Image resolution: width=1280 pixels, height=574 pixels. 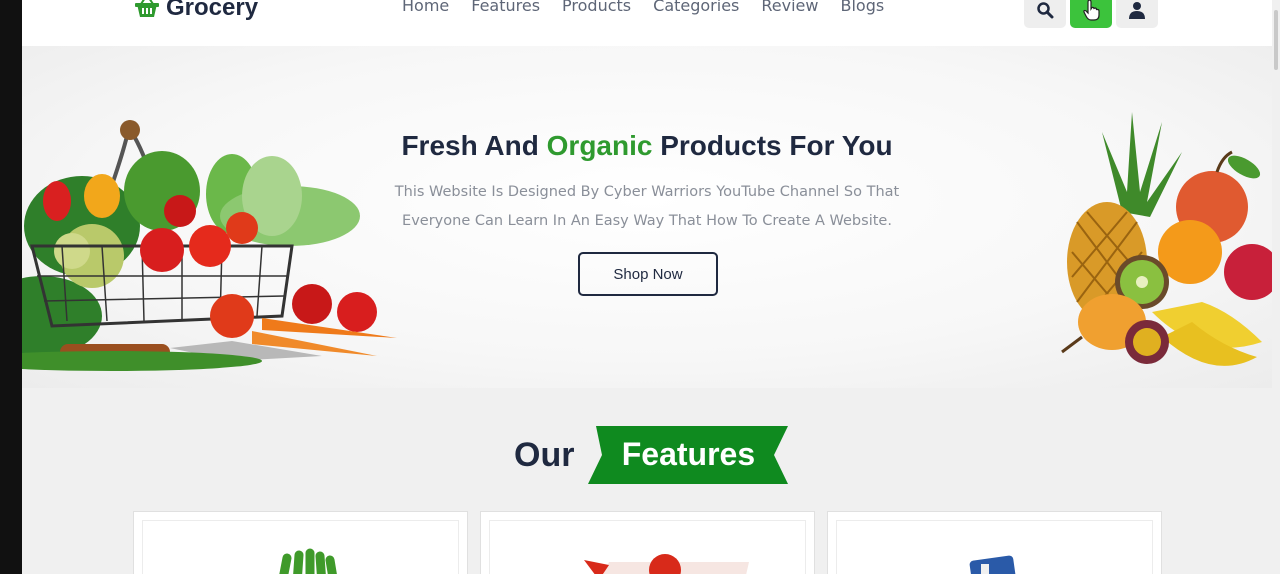 I want to click on nav-home: Home, so click(x=425, y=7).